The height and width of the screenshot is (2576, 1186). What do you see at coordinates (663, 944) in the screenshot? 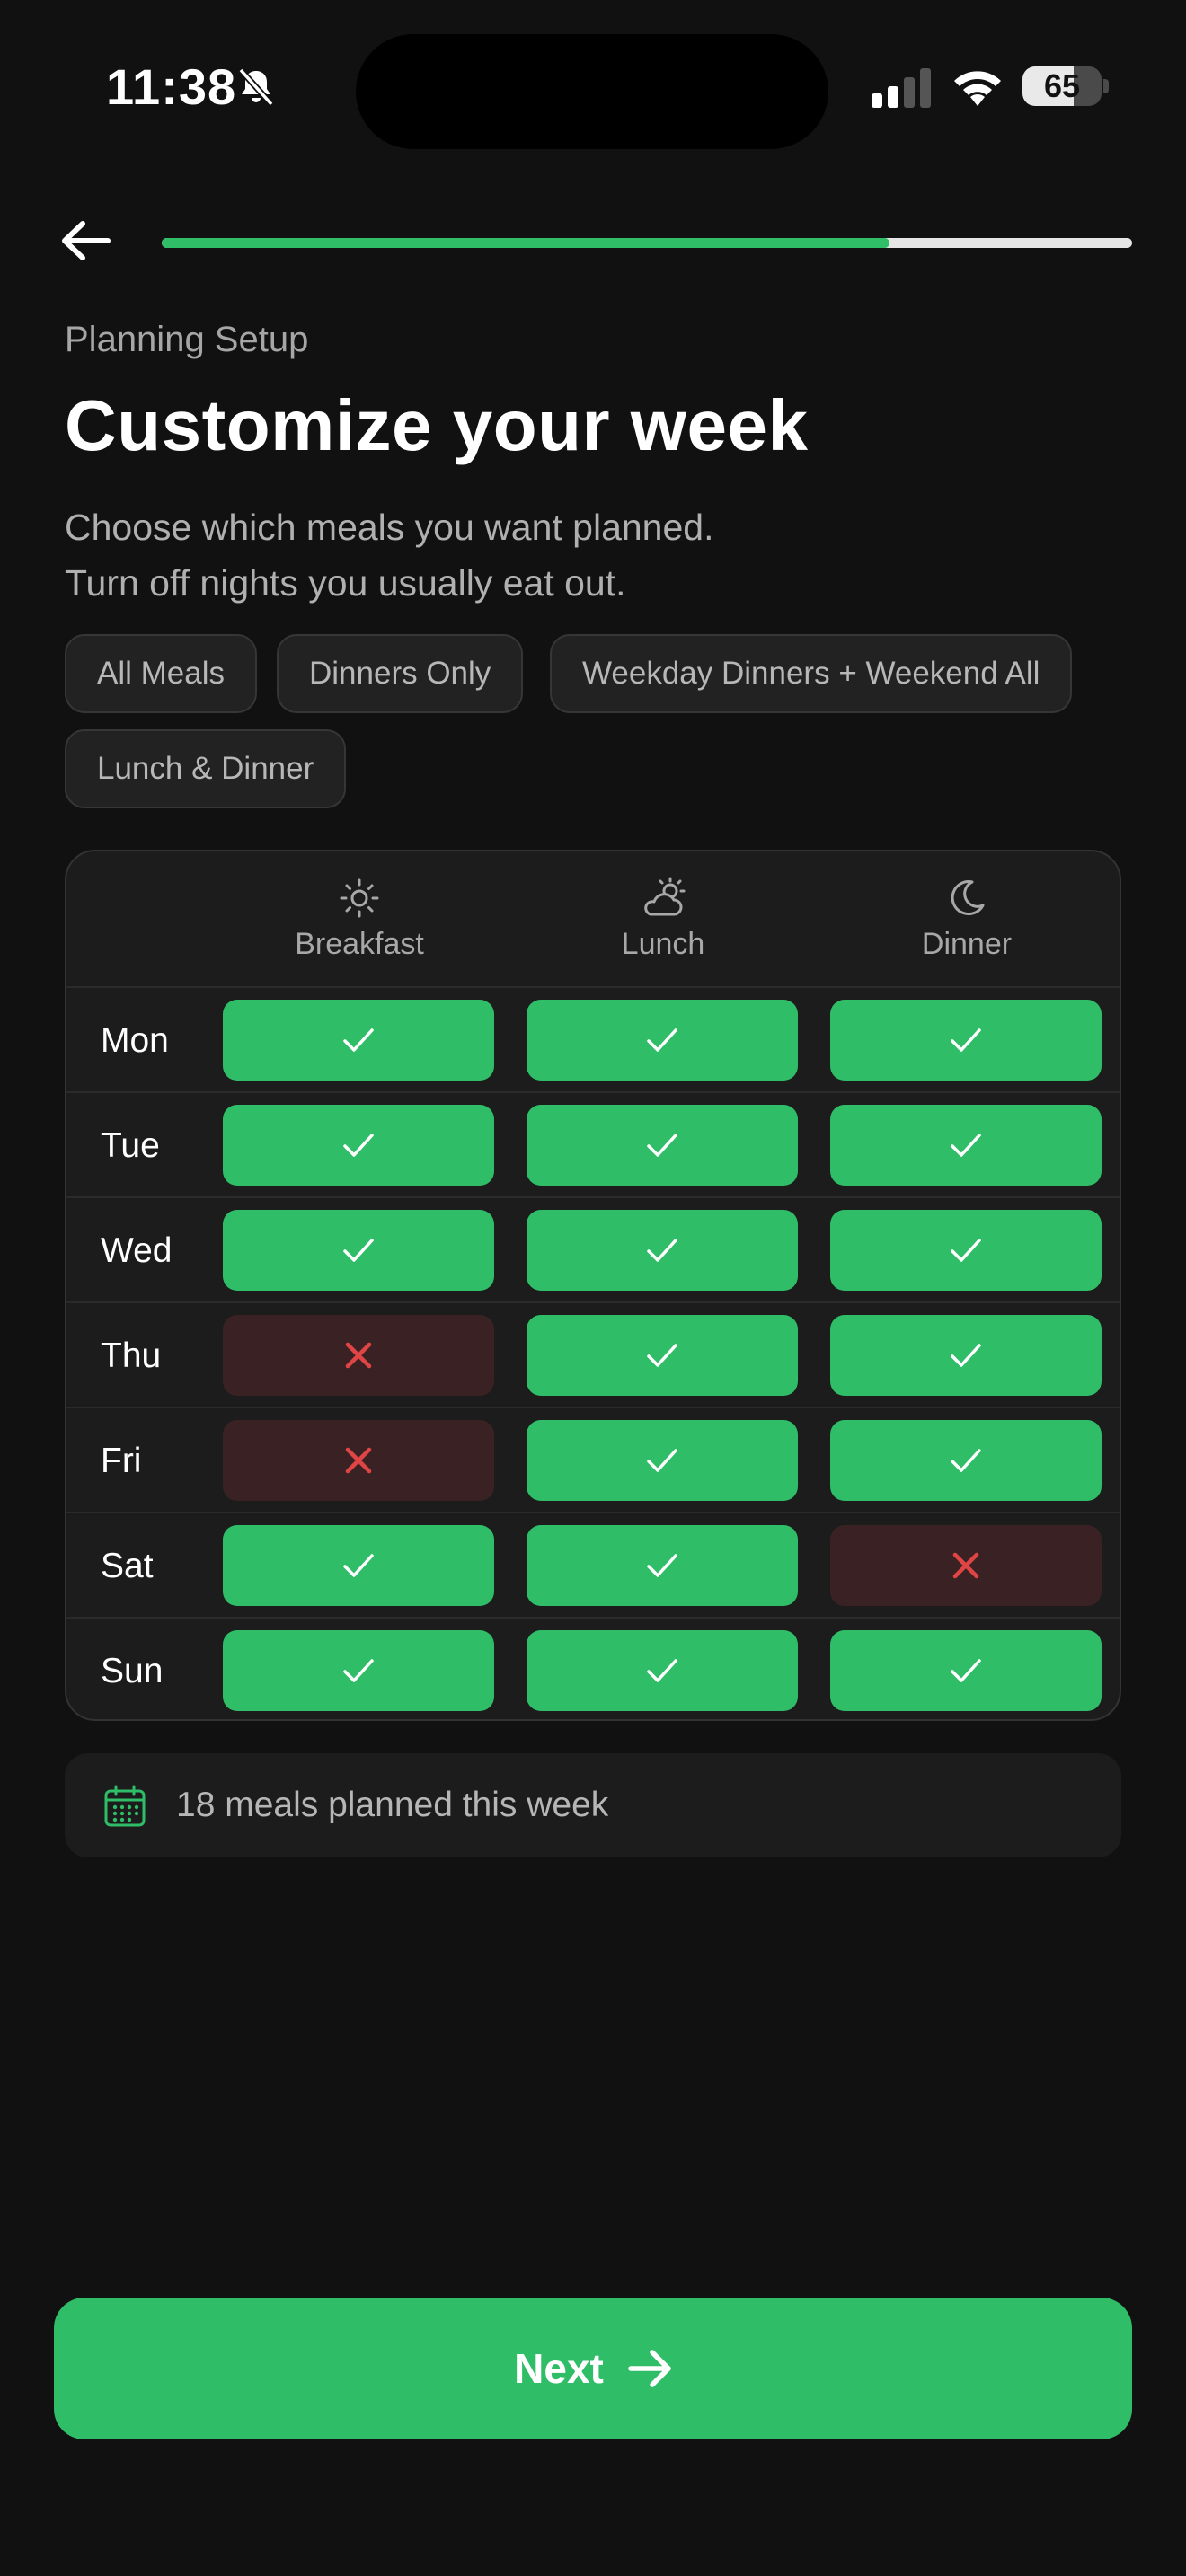
I see `column-label-lunch: Lunch` at bounding box center [663, 944].